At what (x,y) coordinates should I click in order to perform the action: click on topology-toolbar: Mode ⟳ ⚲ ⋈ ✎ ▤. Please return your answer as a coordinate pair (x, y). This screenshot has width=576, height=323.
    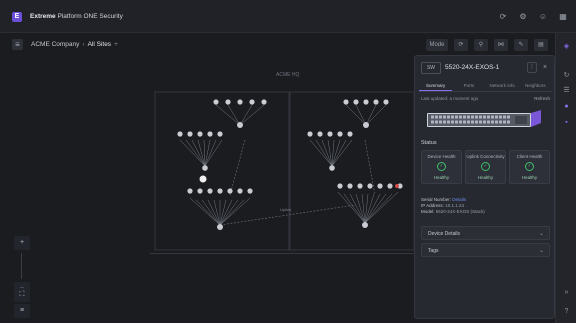
    Looking at the image, I should click on (487, 45).